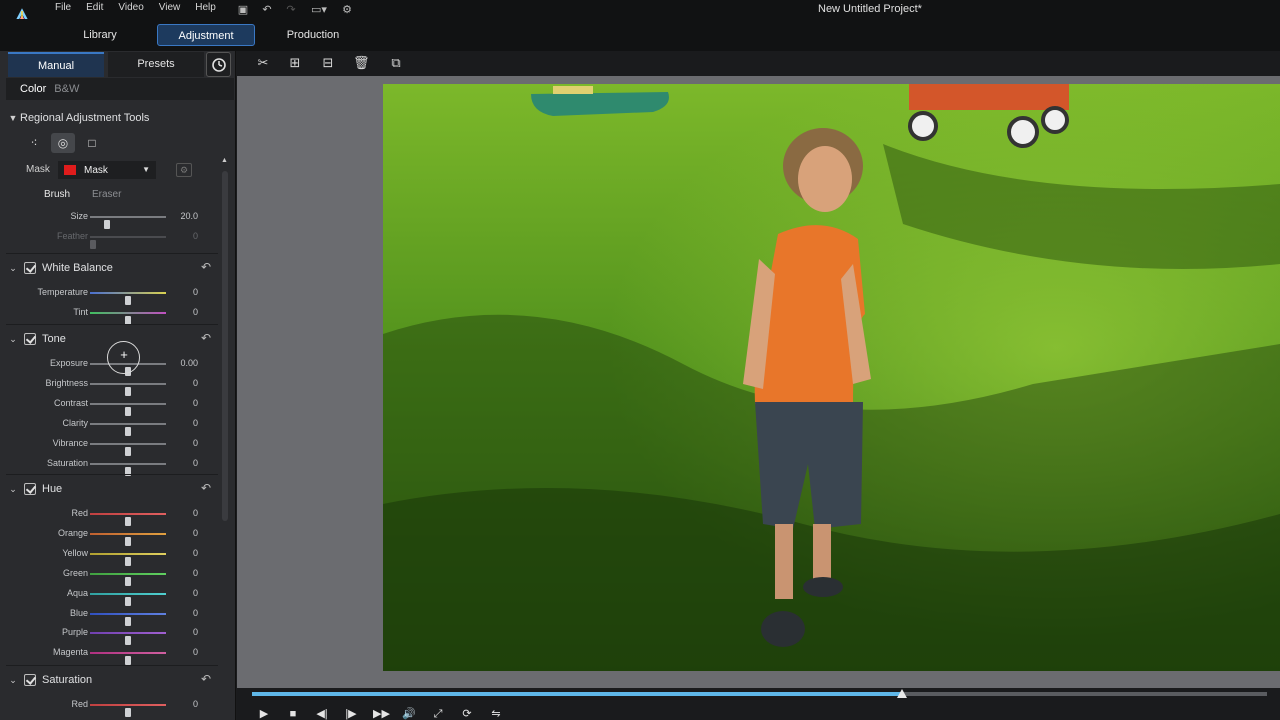 This screenshot has width=1280, height=720. What do you see at coordinates (328, 63) in the screenshot?
I see `trim-clip-icon: ⊟` at bounding box center [328, 63].